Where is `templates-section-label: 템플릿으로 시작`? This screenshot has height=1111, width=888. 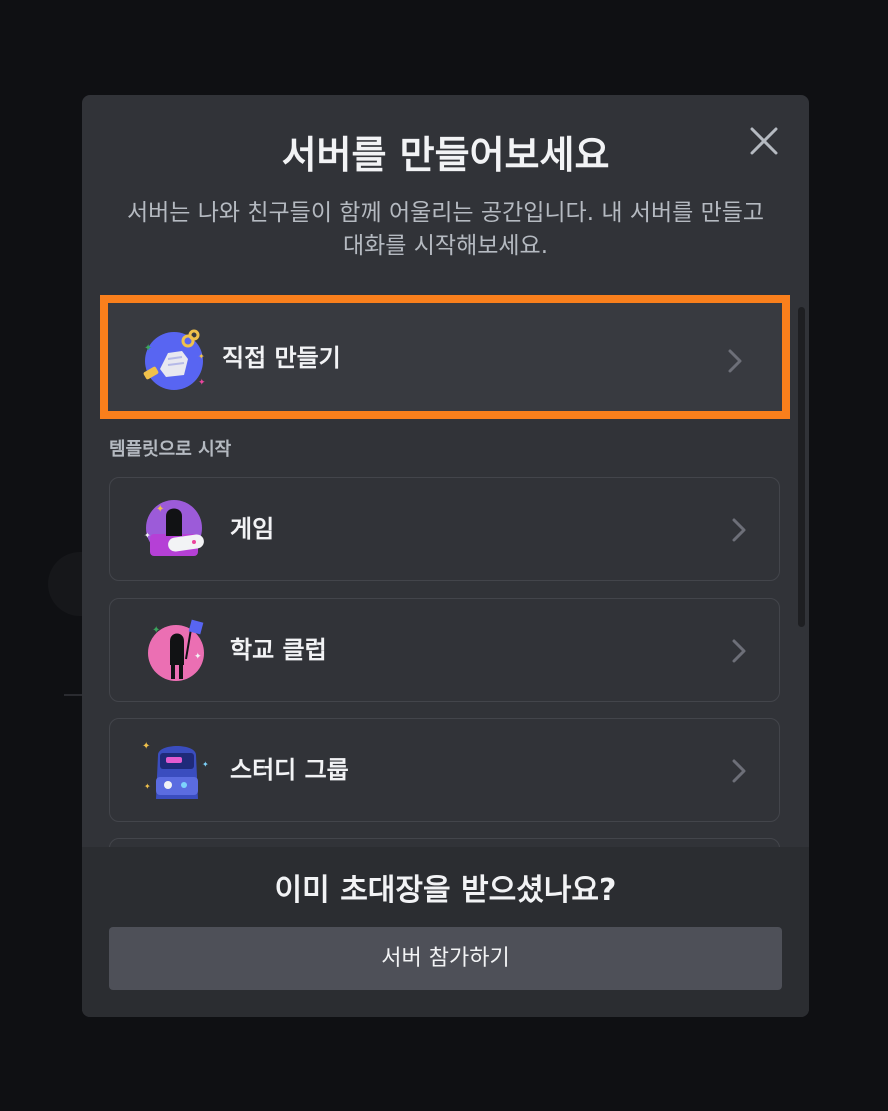
templates-section-label: 템플릿으로 시작 is located at coordinates (170, 449).